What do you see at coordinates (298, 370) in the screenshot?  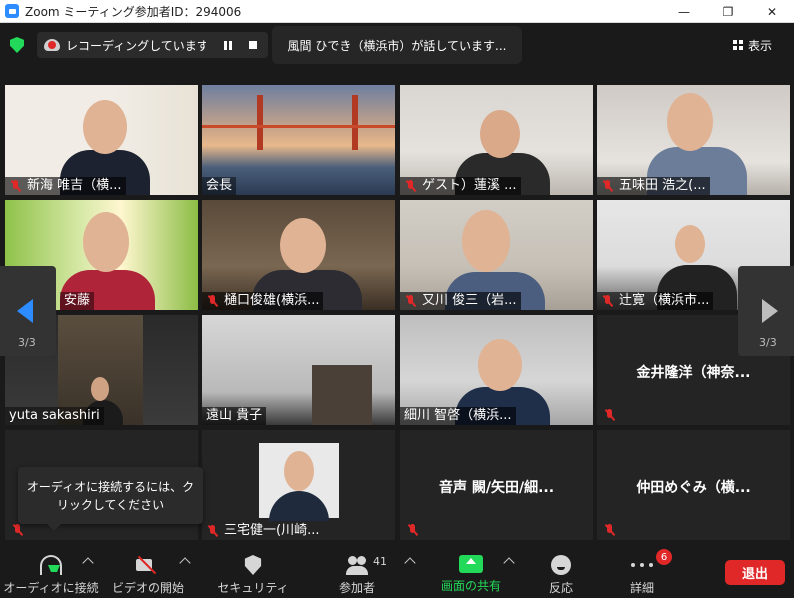 I see `video-tile: 遠山 貴子` at bounding box center [298, 370].